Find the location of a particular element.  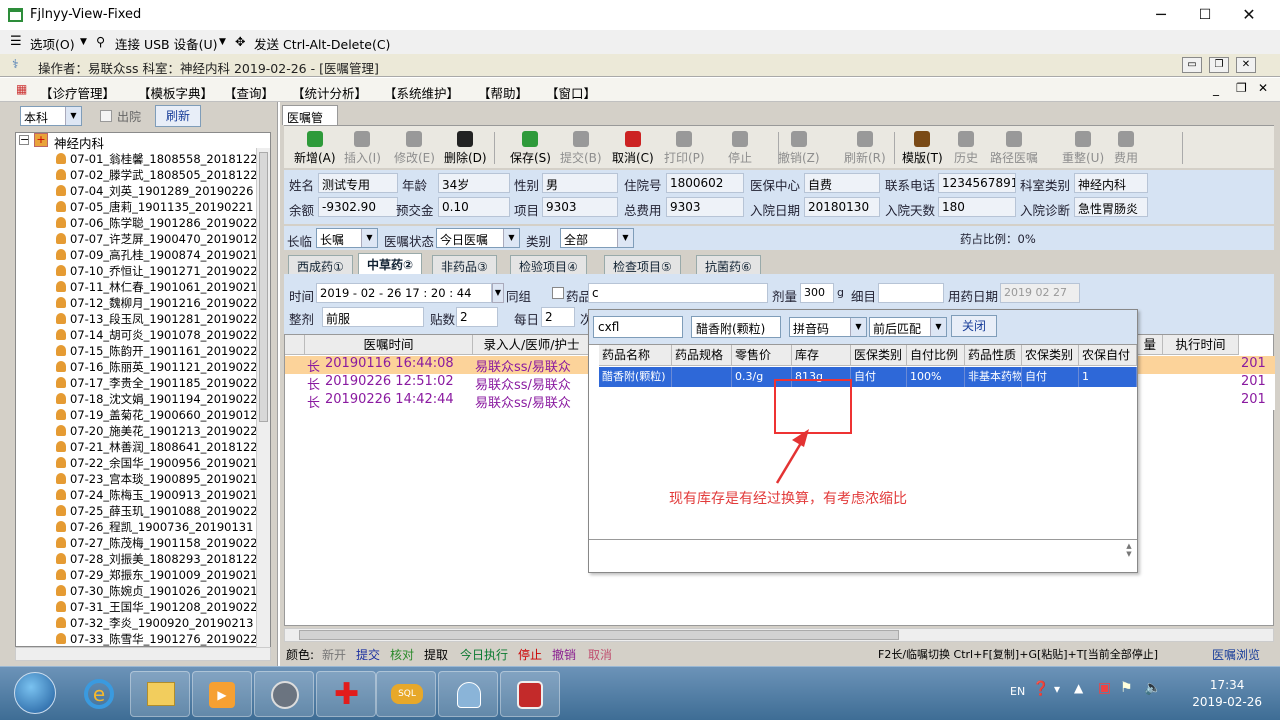

grid-hscrollbar is located at coordinates (779, 635).